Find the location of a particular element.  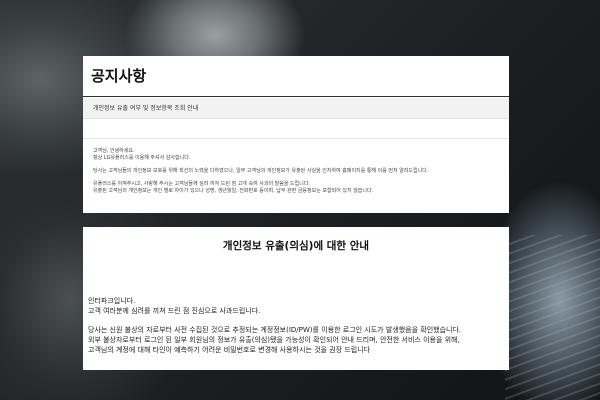

content-divider is located at coordinates (296, 138).